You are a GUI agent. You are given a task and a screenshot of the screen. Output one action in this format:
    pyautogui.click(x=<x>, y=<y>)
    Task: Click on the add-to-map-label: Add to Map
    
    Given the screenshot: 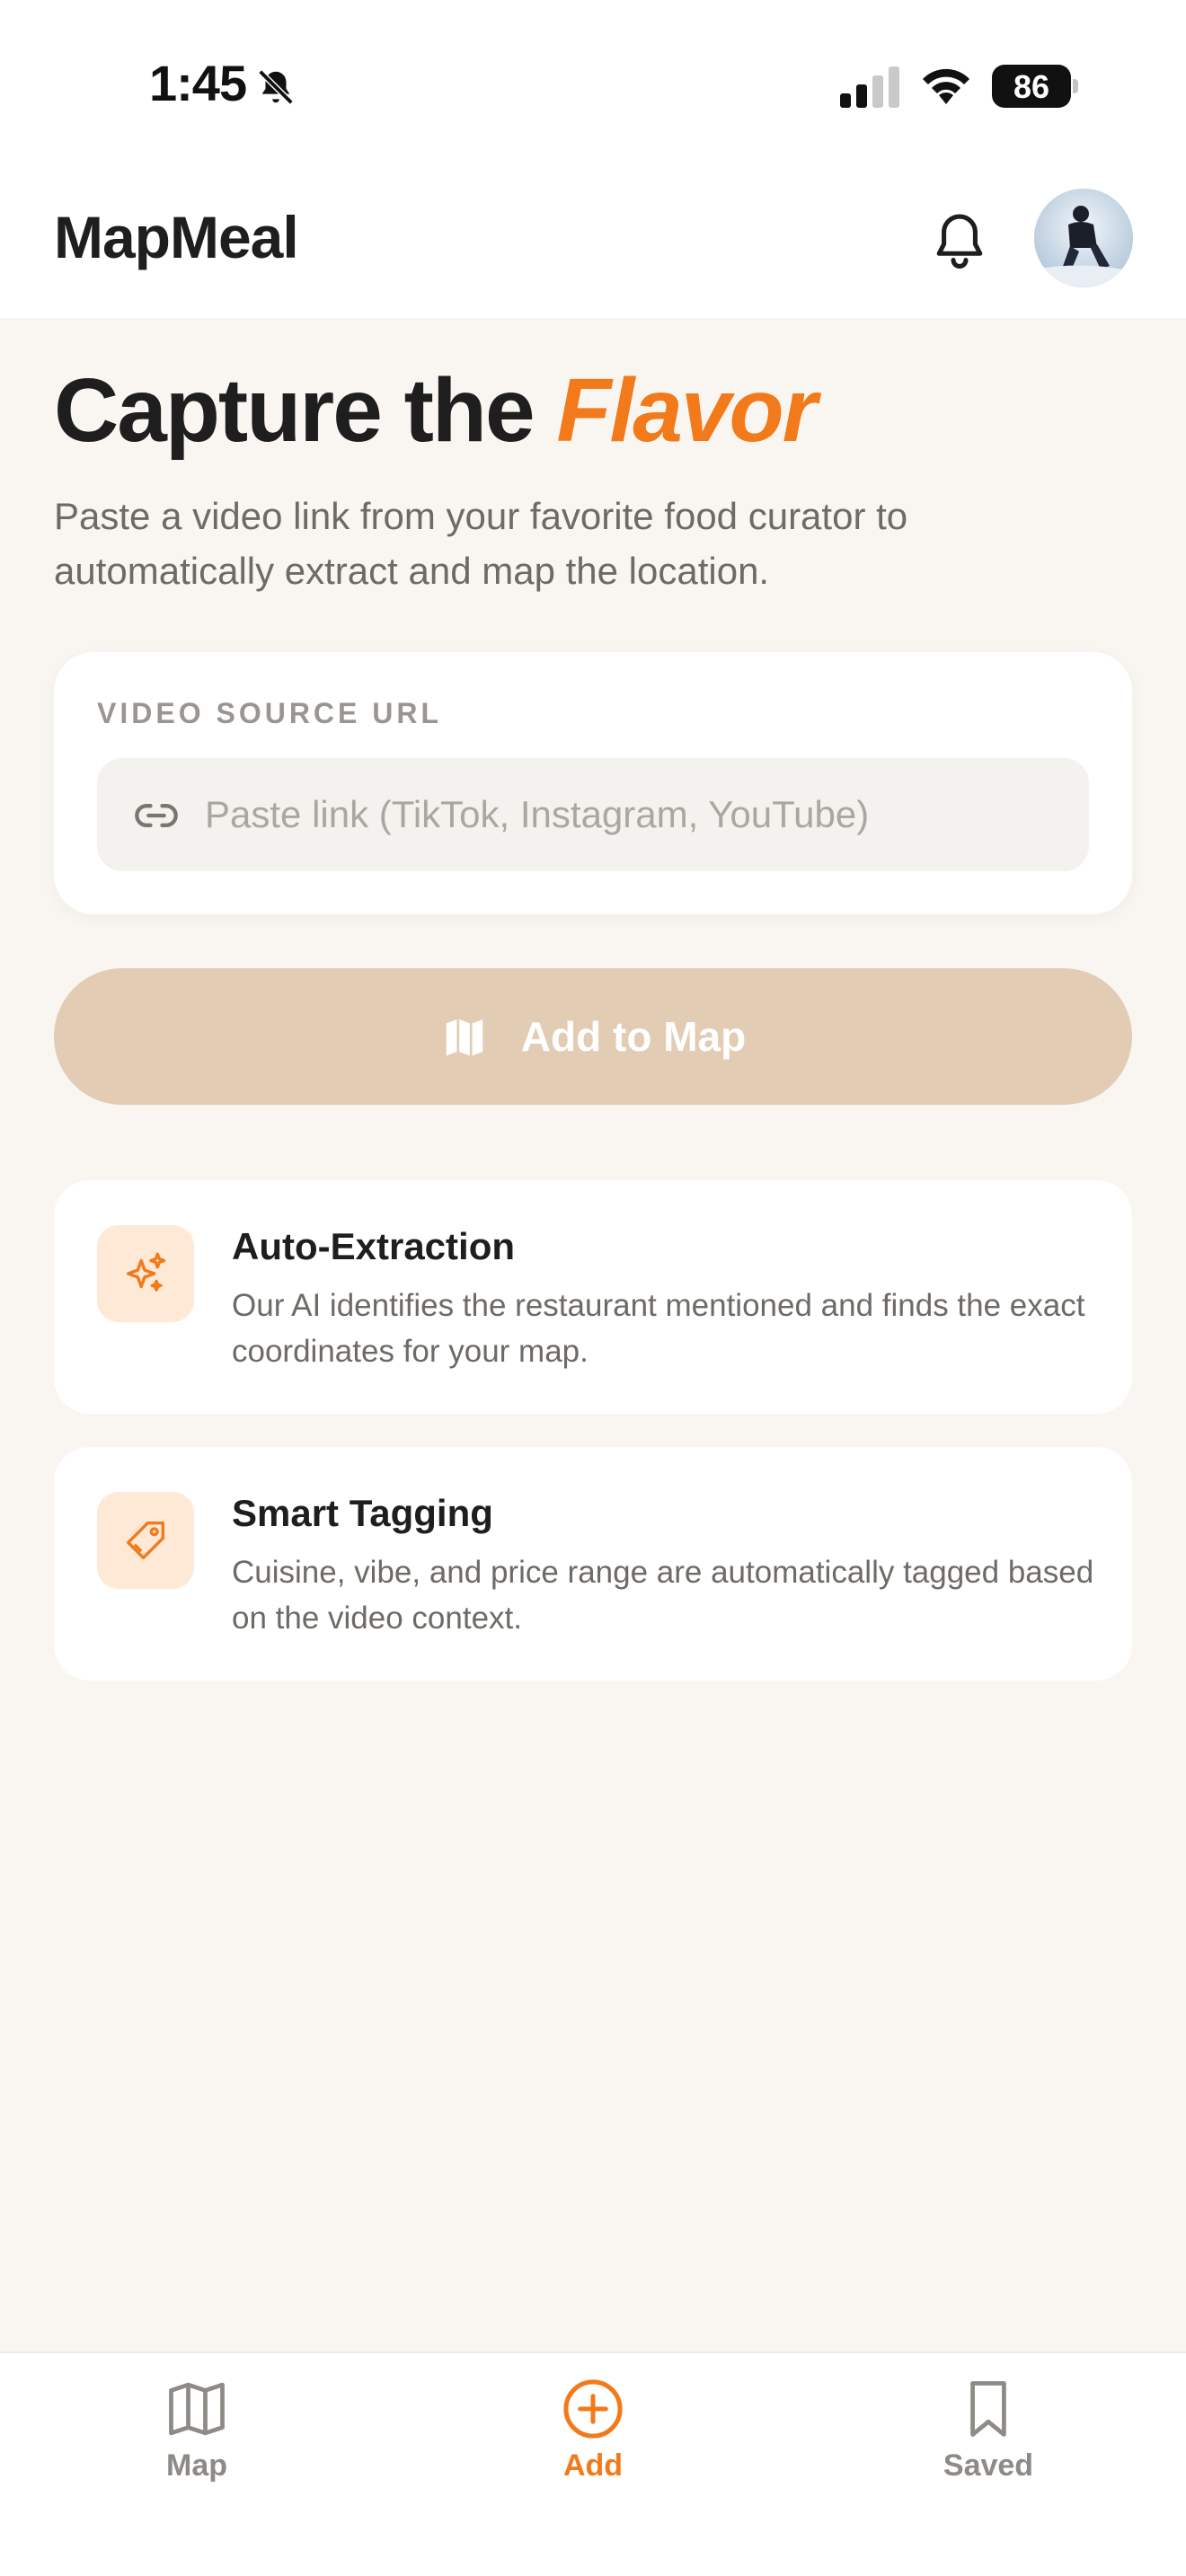 What is the action you would take?
    pyautogui.click(x=633, y=1036)
    